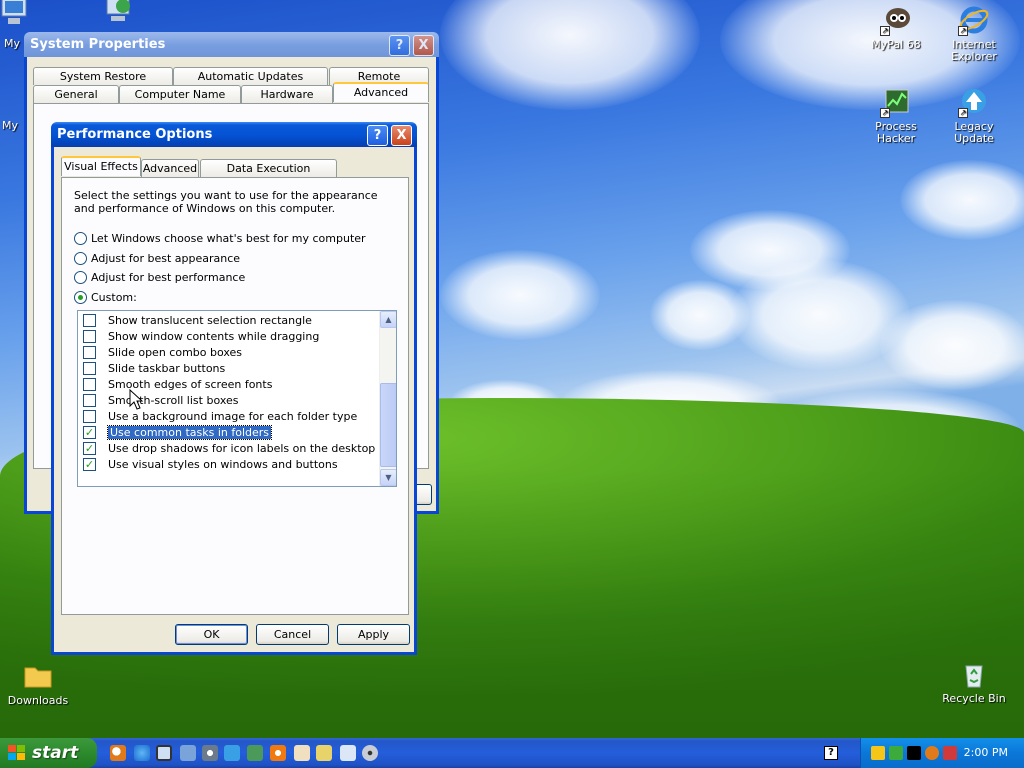  What do you see at coordinates (896, 132) in the screenshot?
I see `desktop-icon-label: Process Hacker` at bounding box center [896, 132].